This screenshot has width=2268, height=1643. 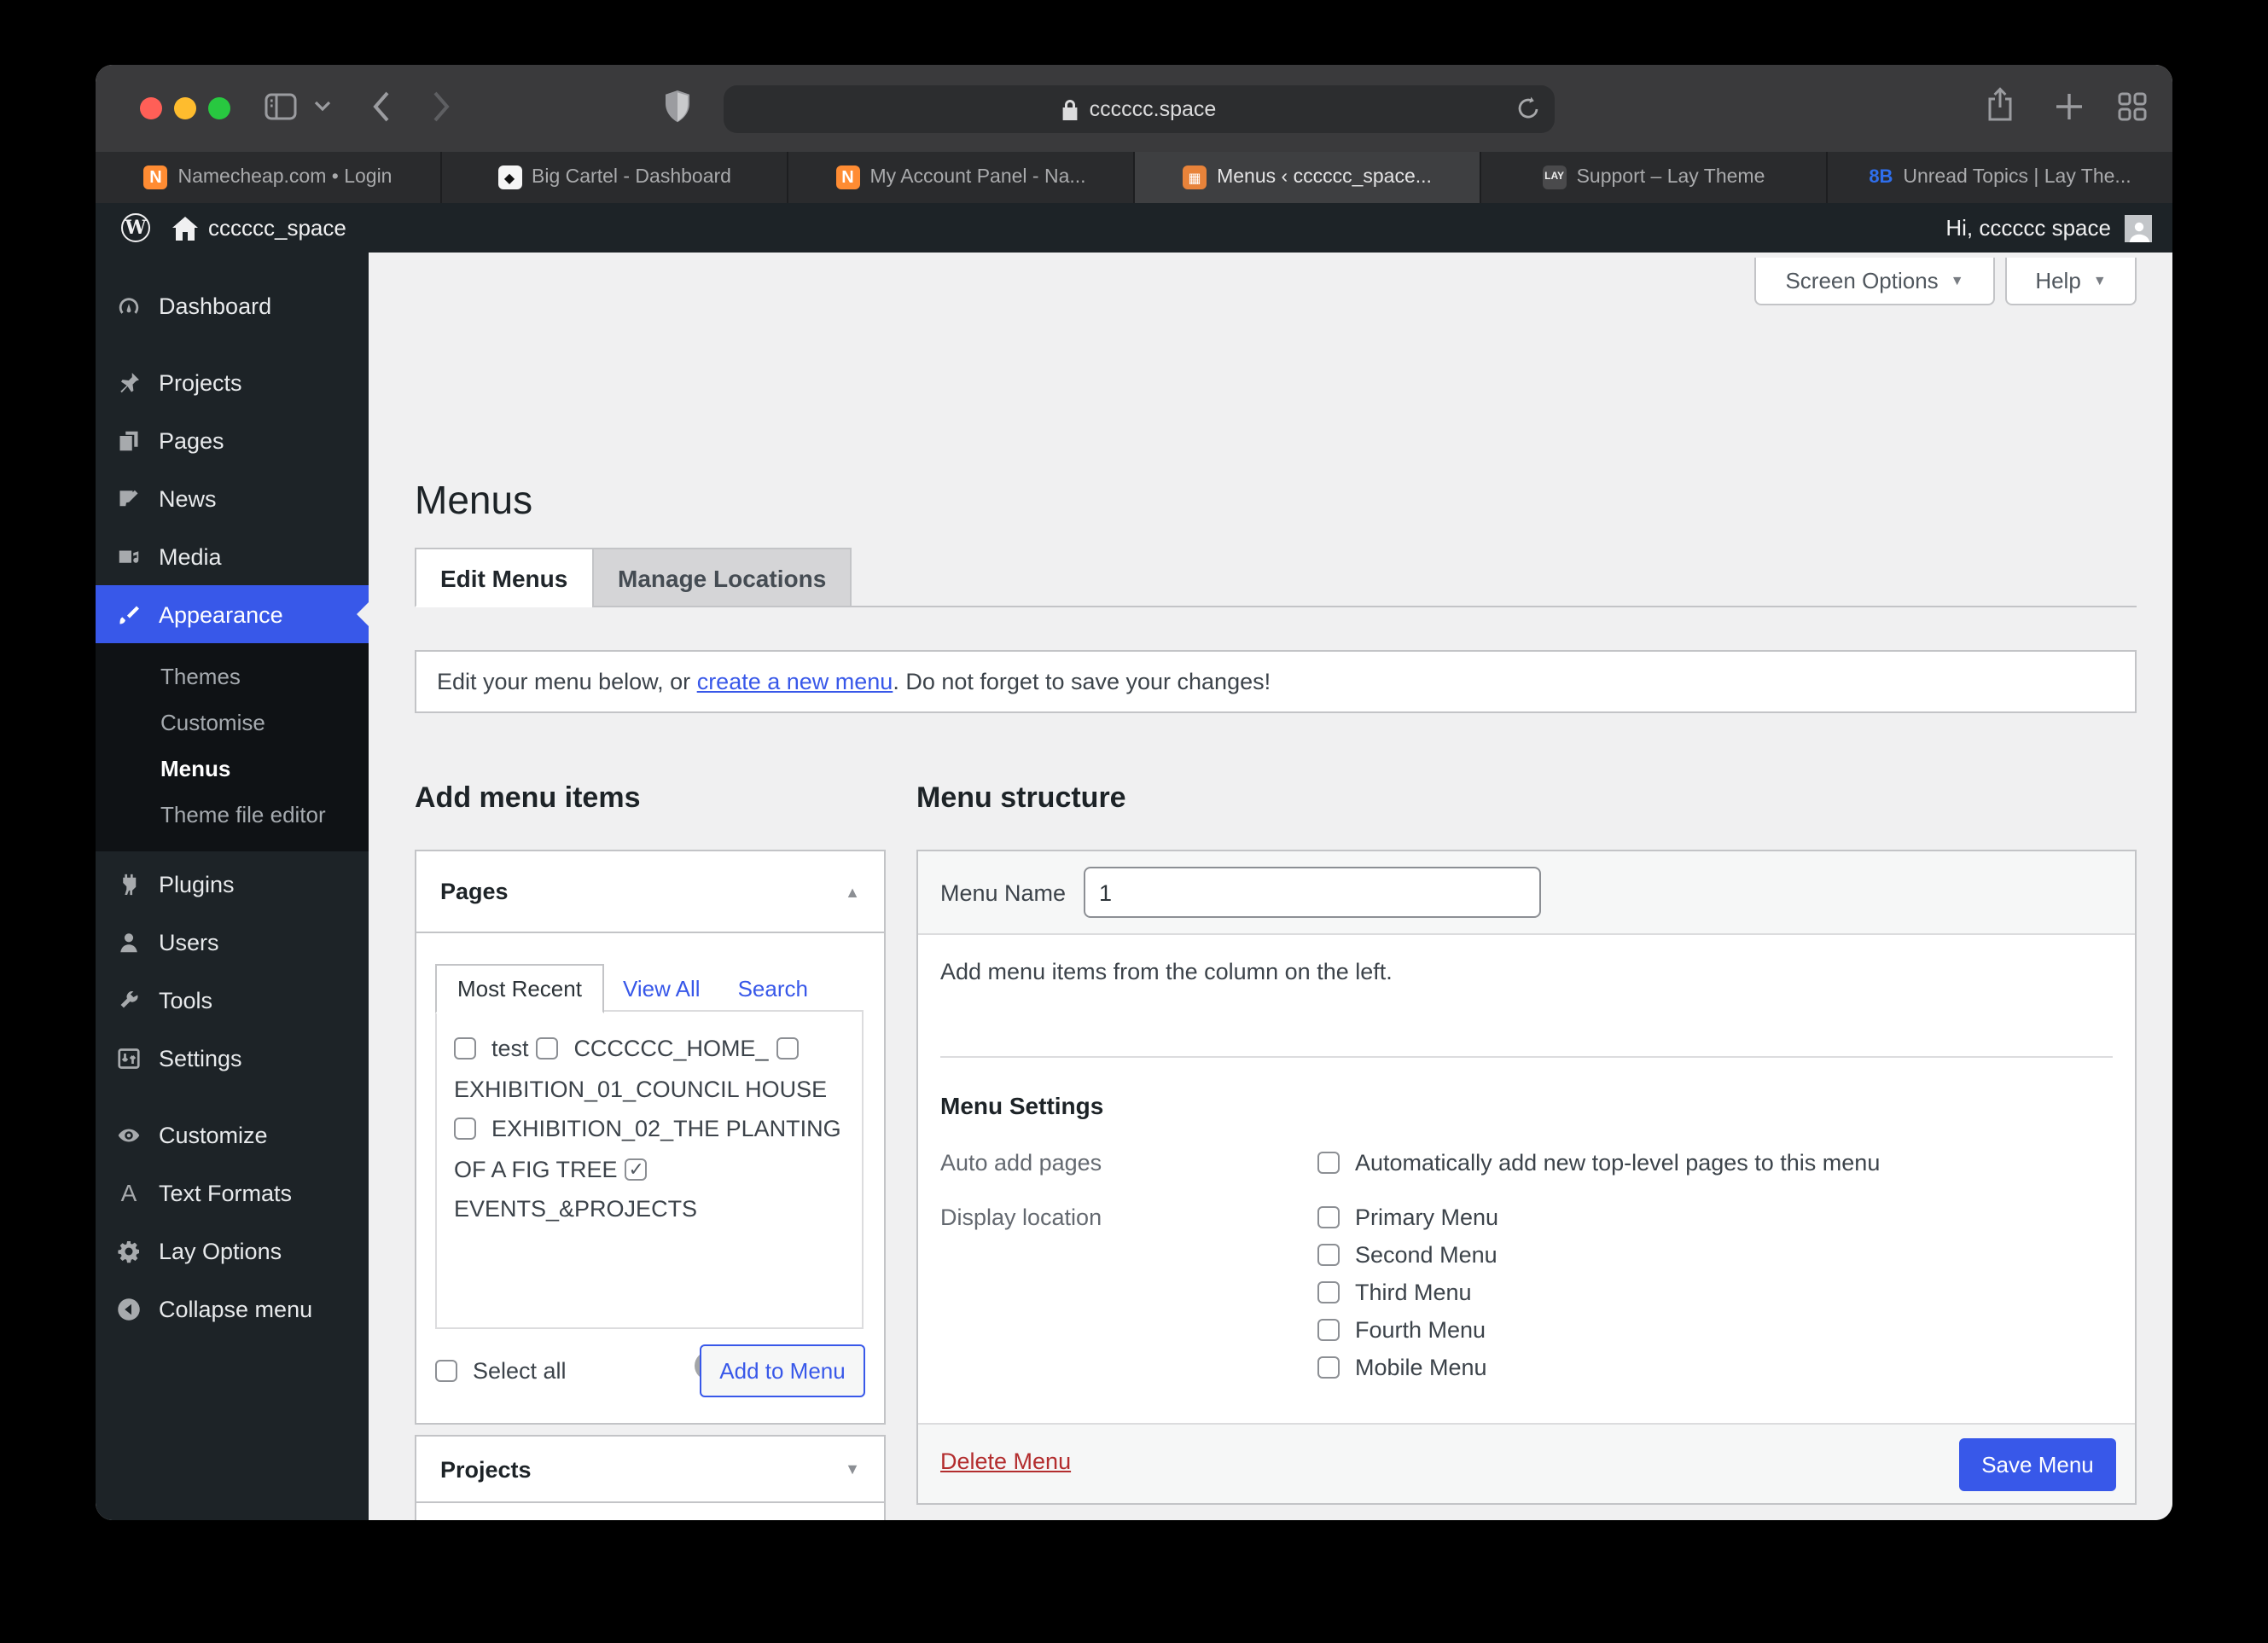 I want to click on tab-search: Search, so click(x=773, y=988).